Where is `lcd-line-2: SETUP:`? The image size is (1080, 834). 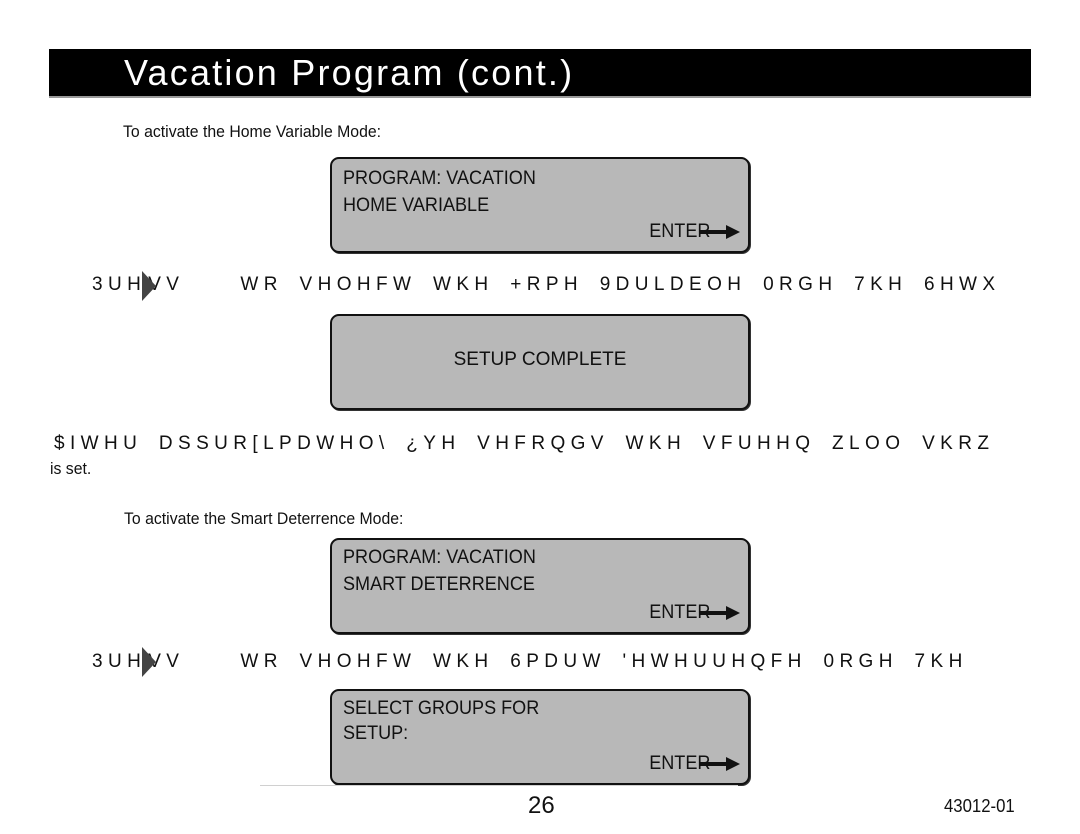
lcd-line-2: SETUP: is located at coordinates (376, 733).